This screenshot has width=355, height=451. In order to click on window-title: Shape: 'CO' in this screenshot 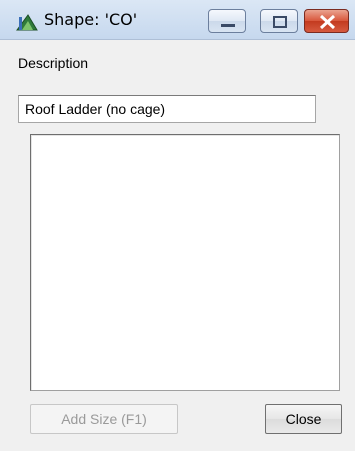, I will do `click(91, 19)`.